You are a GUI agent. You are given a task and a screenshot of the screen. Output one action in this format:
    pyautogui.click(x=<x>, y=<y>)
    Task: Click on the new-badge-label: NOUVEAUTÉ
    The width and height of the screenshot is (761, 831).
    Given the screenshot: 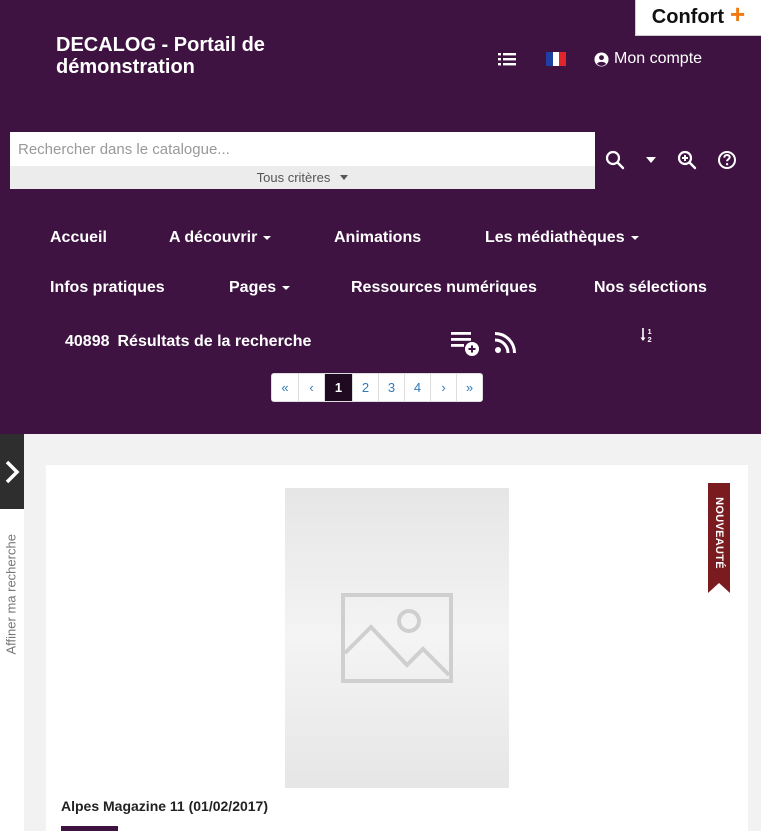 What is the action you would take?
    pyautogui.click(x=719, y=533)
    